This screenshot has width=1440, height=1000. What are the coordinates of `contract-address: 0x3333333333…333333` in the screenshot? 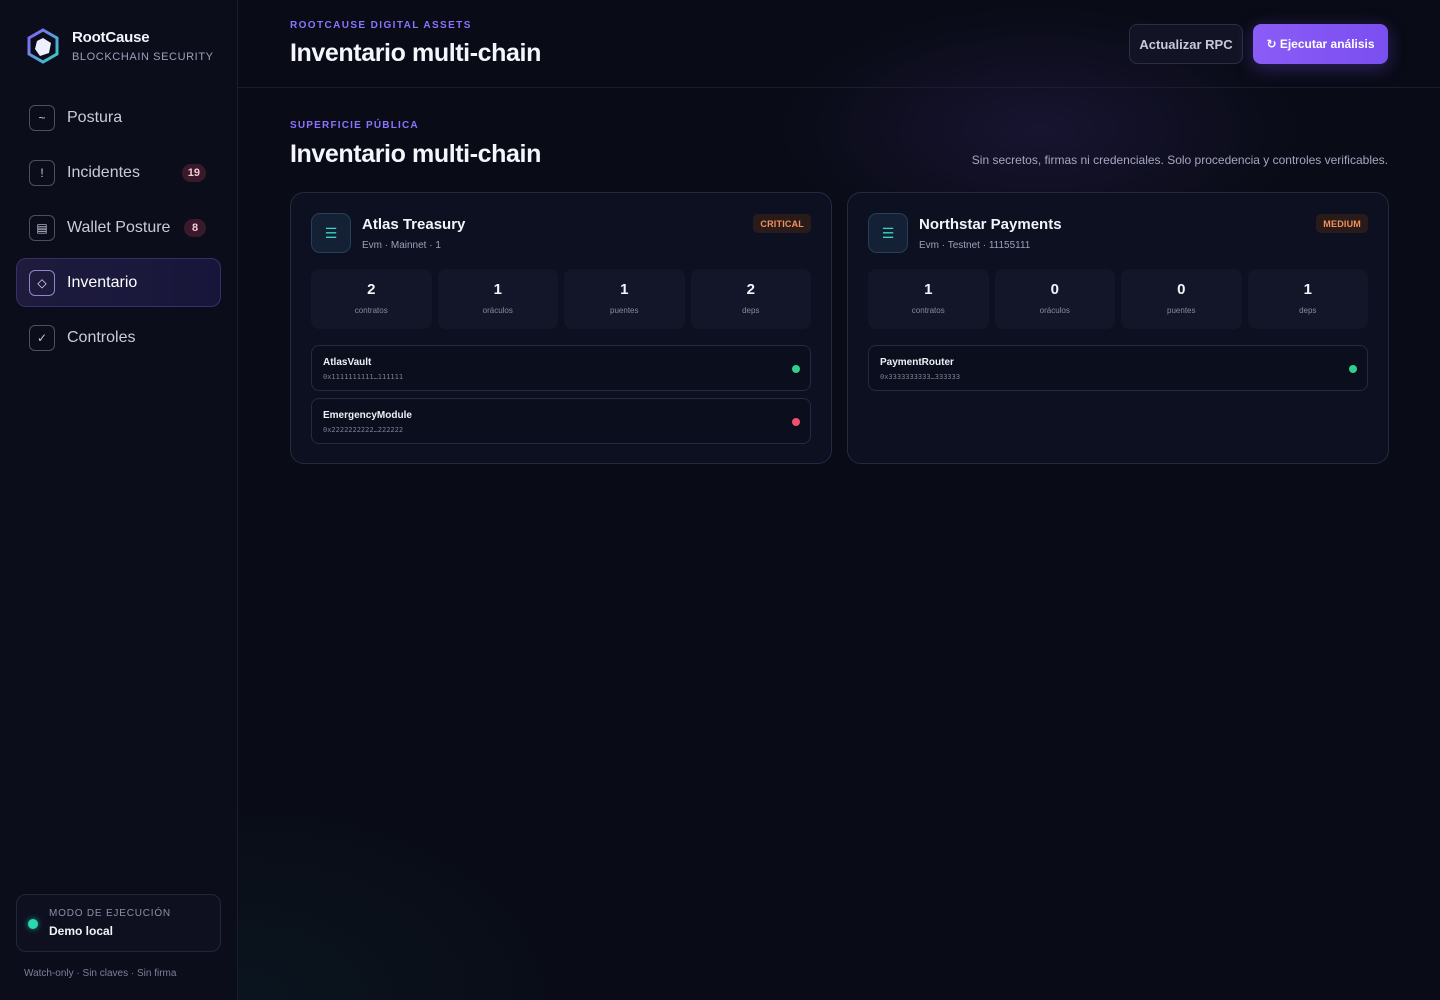 It's located at (920, 377).